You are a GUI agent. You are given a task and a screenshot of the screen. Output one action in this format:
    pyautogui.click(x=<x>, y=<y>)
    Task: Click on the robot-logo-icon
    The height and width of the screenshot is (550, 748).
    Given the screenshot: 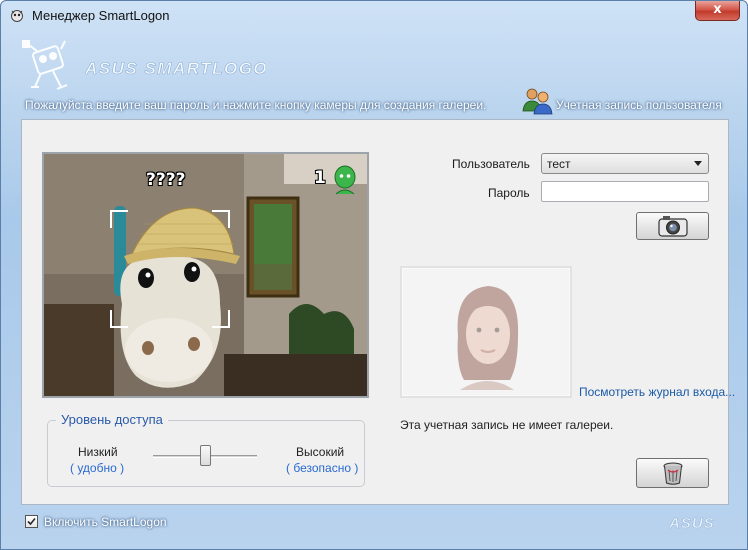 What is the action you would take?
    pyautogui.click(x=45, y=65)
    